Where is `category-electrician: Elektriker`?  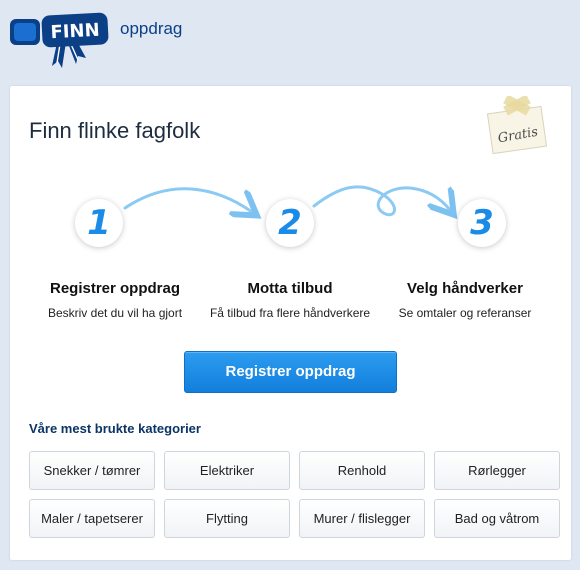 category-electrician: Elektriker is located at coordinates (227, 470).